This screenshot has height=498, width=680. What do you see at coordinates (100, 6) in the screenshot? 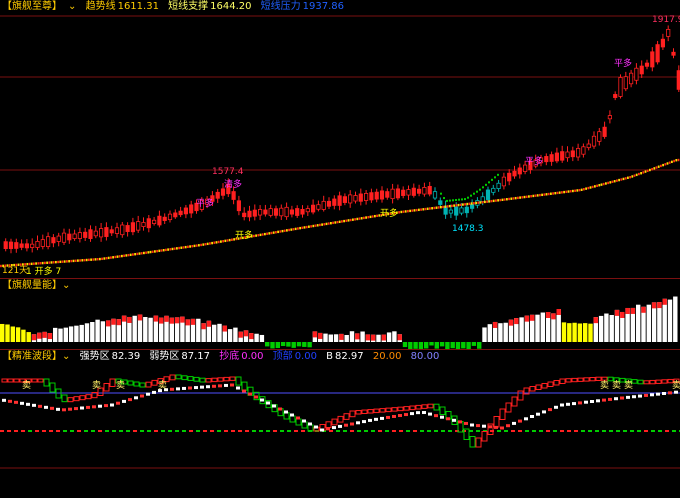
I see `trend-label: 趋势线` at bounding box center [100, 6].